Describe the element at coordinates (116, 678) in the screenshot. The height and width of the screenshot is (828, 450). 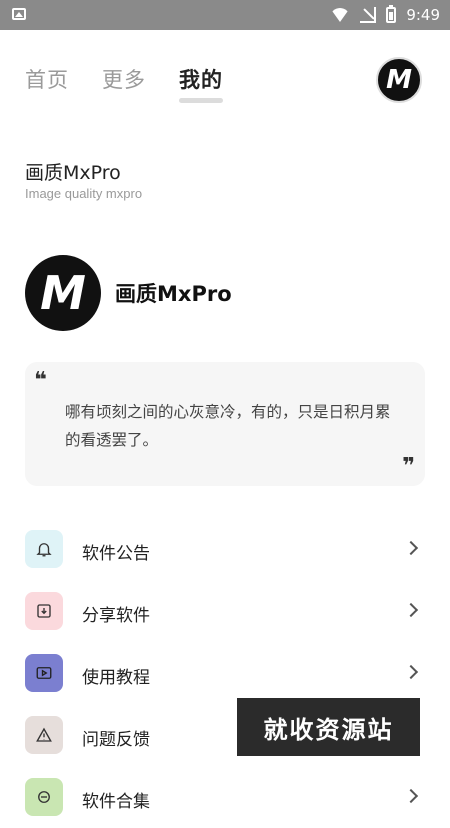
I see `menu-label: 使用教程` at that location.